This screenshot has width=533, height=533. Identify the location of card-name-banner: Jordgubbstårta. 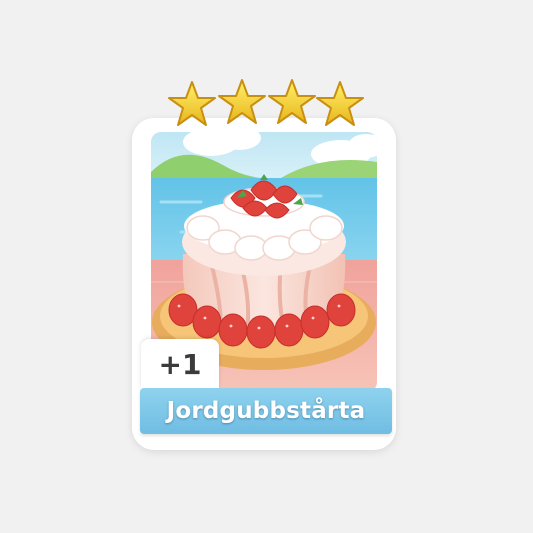
(266, 411).